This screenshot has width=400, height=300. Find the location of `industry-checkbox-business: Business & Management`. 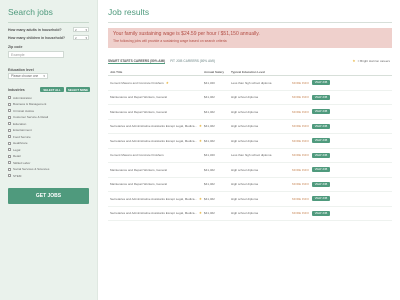

industry-checkbox-business: Business & Management is located at coordinates (27, 104).